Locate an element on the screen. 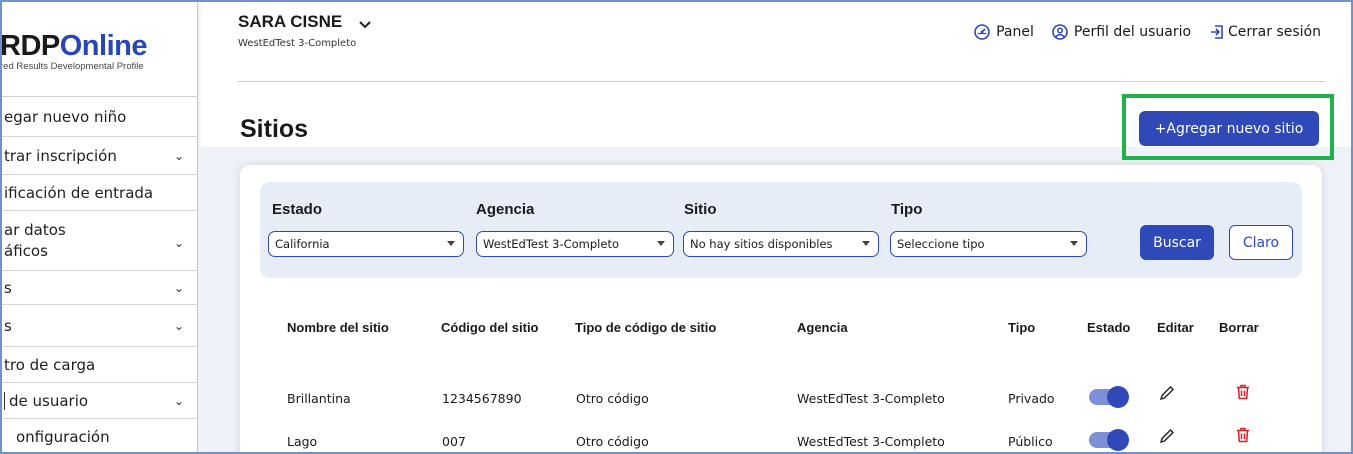 This screenshot has width=1353, height=454. user-name: SARA CISNE is located at coordinates (290, 22).